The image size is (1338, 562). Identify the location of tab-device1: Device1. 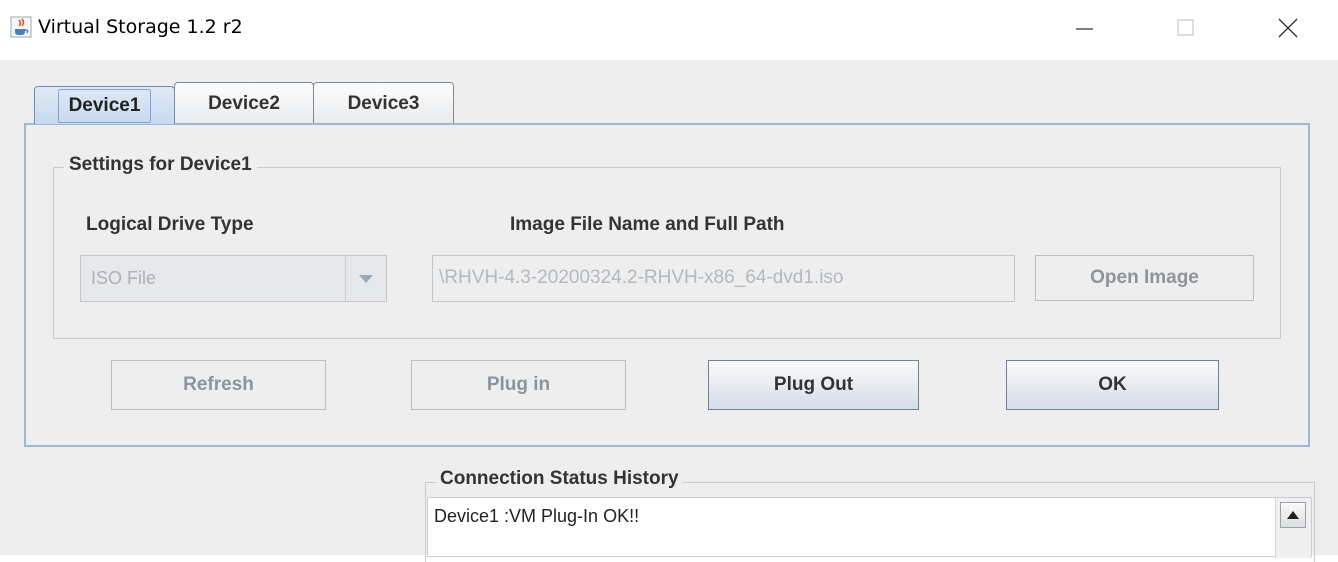
(104, 105).